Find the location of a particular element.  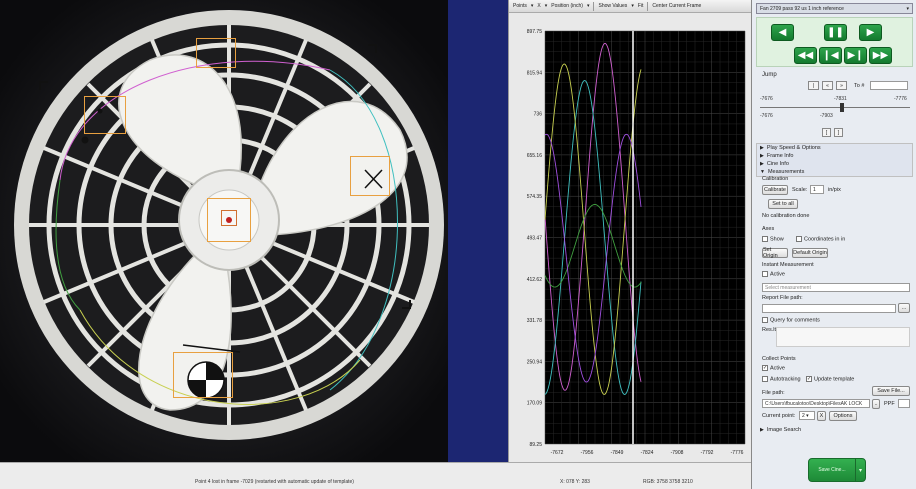

collect-active-label: Active is located at coordinates (777, 368).